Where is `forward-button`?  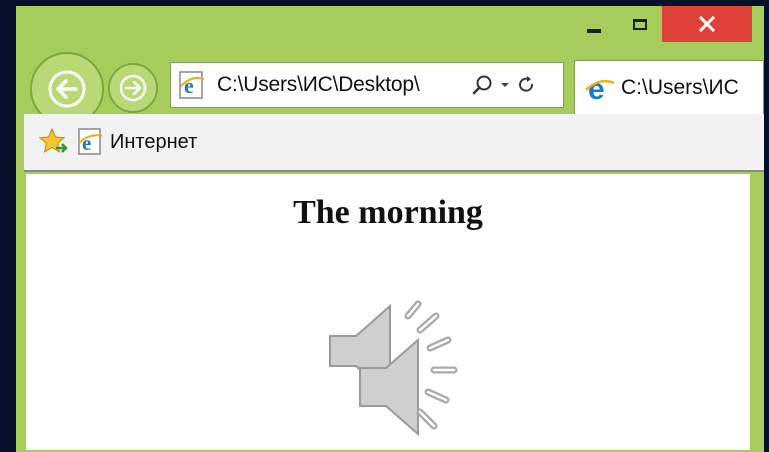 forward-button is located at coordinates (133, 88).